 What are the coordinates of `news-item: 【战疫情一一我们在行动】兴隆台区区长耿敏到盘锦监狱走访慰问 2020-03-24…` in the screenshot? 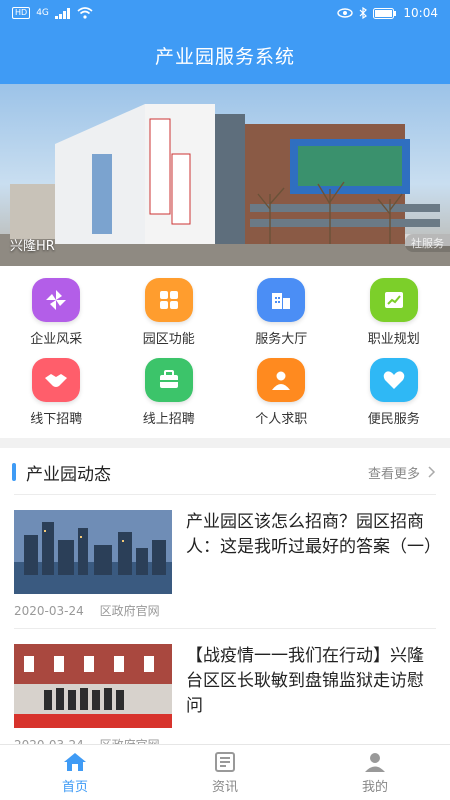 It's located at (225, 698).